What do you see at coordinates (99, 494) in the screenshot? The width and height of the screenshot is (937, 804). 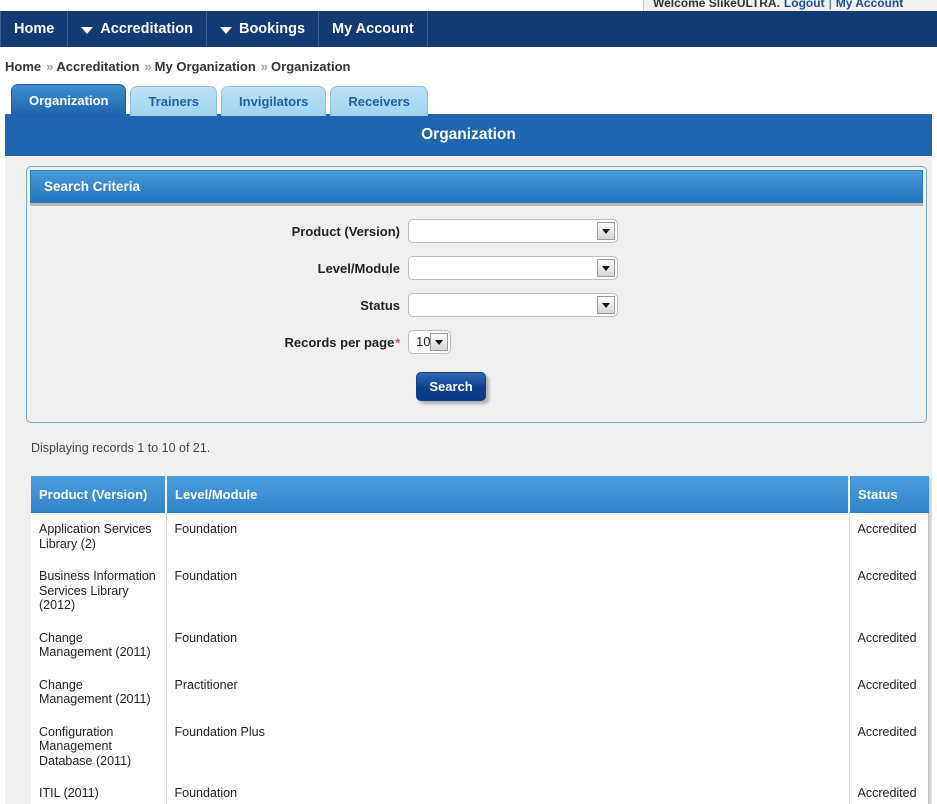 I see `column-header-product-version: Product (Version)` at bounding box center [99, 494].